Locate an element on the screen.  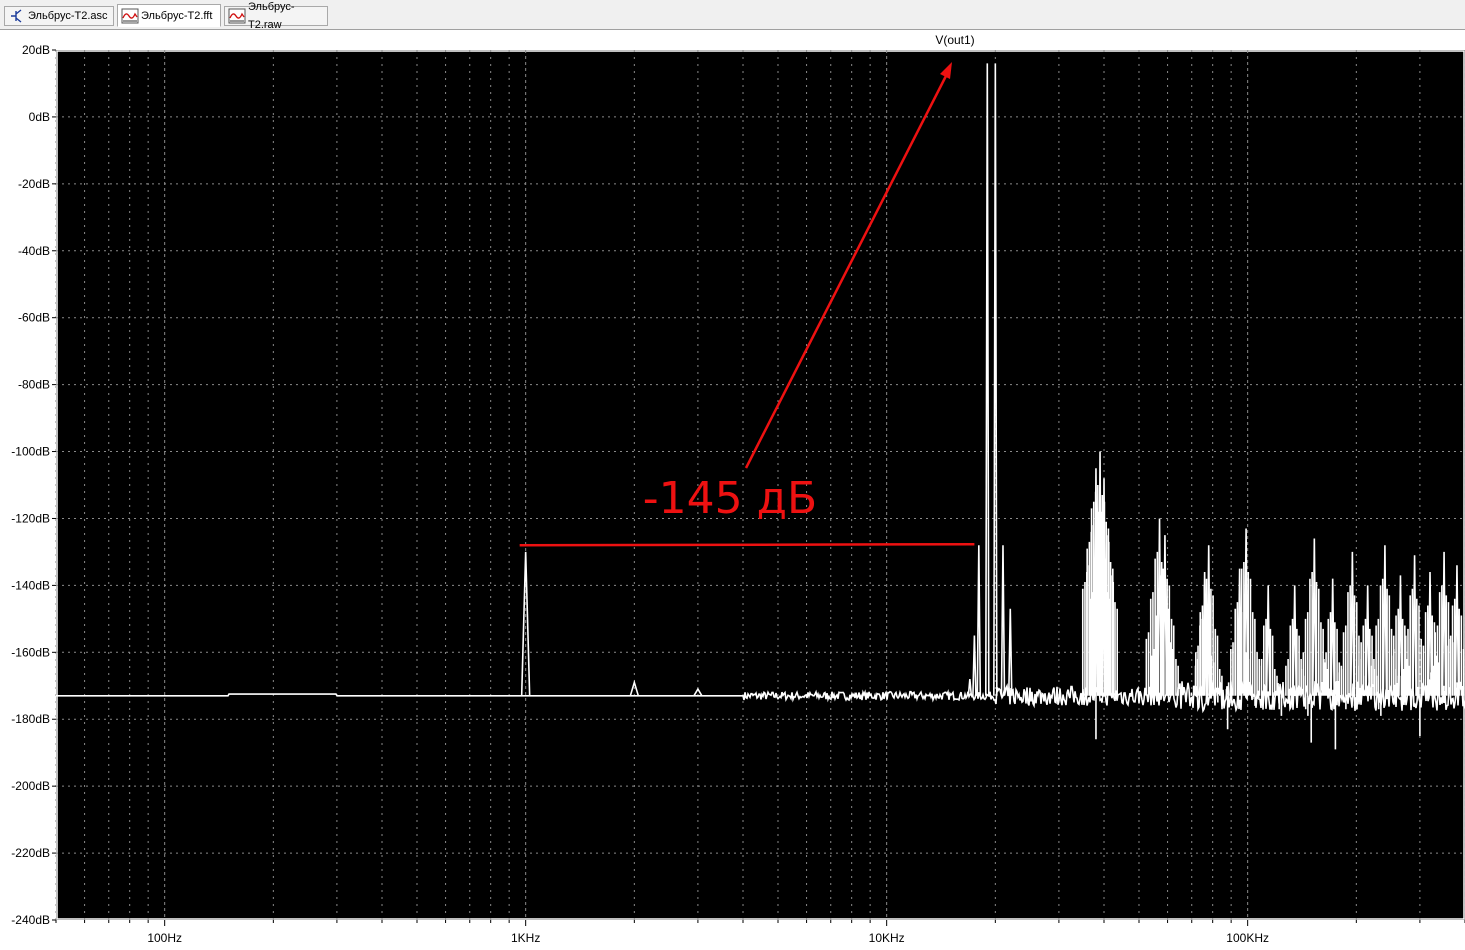
y-tick-label: -100dB is located at coordinates (30, 452).